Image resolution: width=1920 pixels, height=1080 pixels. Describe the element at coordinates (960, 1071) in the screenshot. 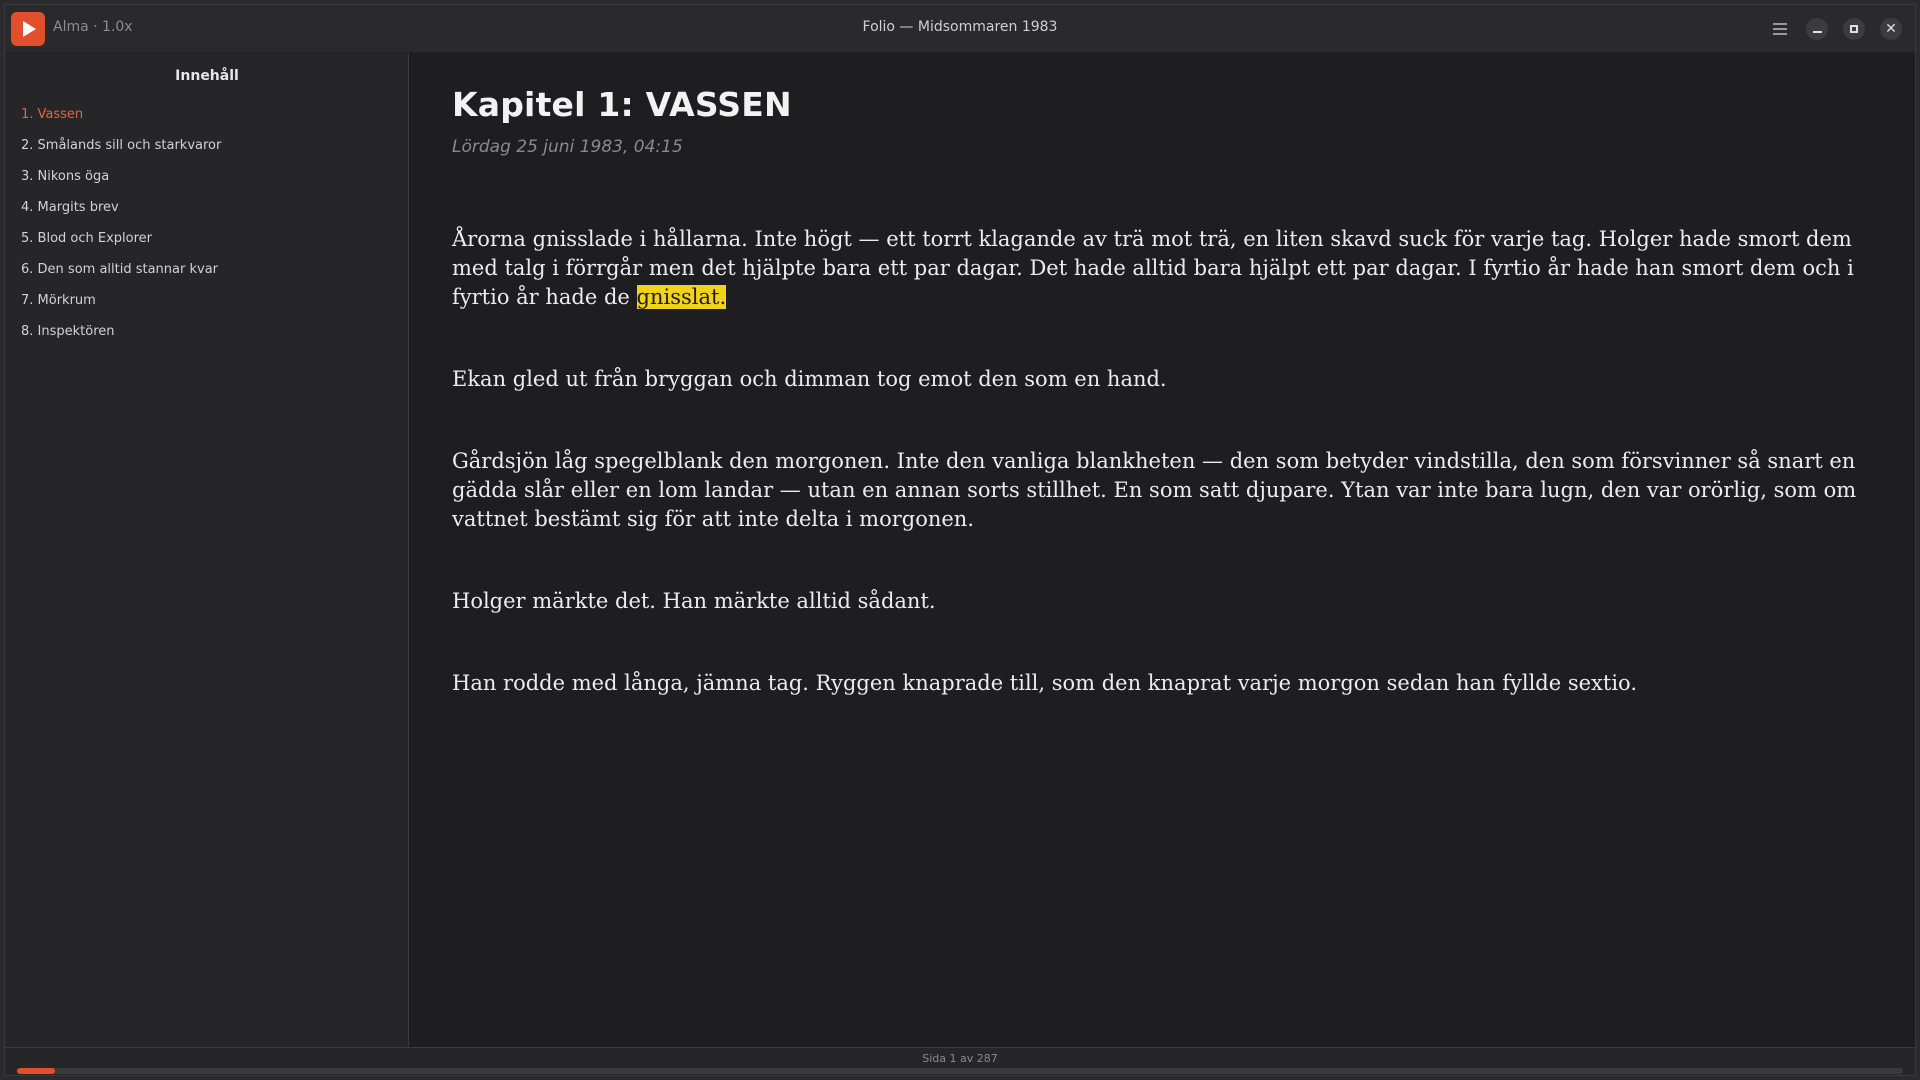

I see `progress-bar` at that location.